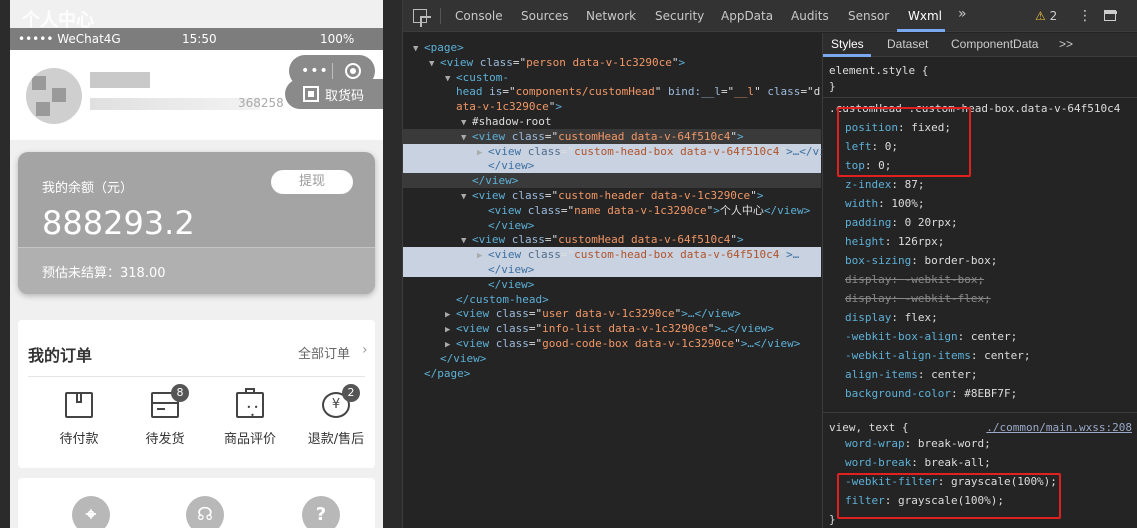  I want to click on tab-security: Security, so click(679, 16).